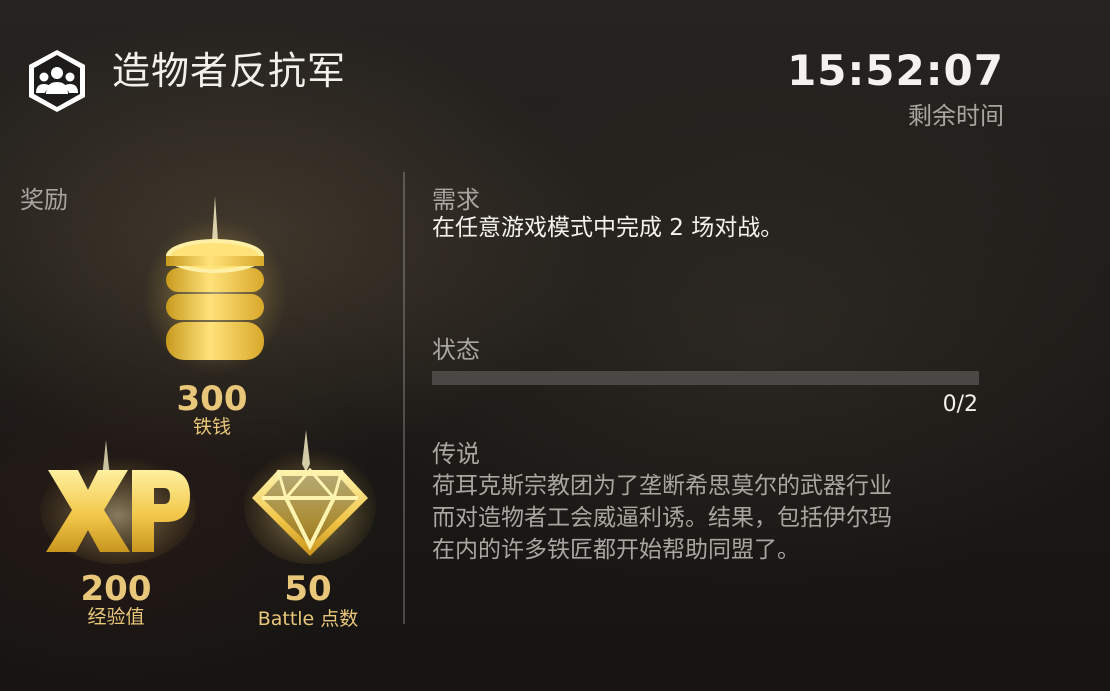  What do you see at coordinates (456, 200) in the screenshot?
I see `requirement-title: 需求` at bounding box center [456, 200].